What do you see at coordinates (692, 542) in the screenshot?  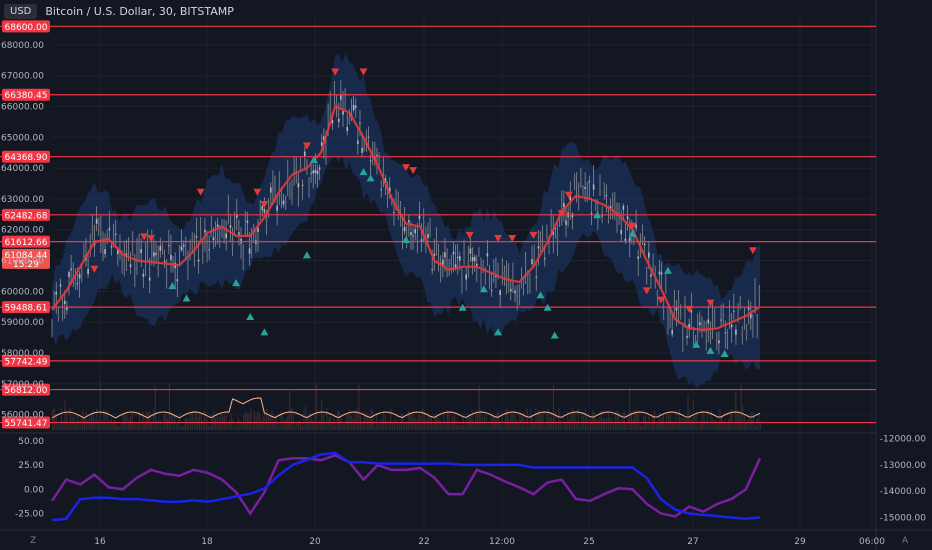 I see `x-tick-label: 27` at bounding box center [692, 542].